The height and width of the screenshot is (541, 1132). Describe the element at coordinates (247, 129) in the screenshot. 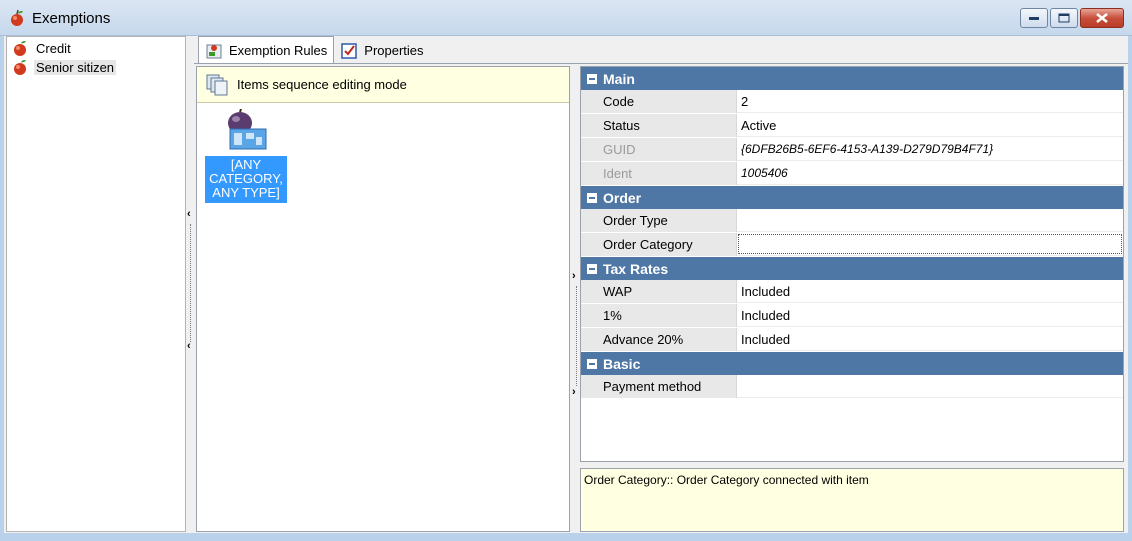

I see `rule-item-icon` at that location.